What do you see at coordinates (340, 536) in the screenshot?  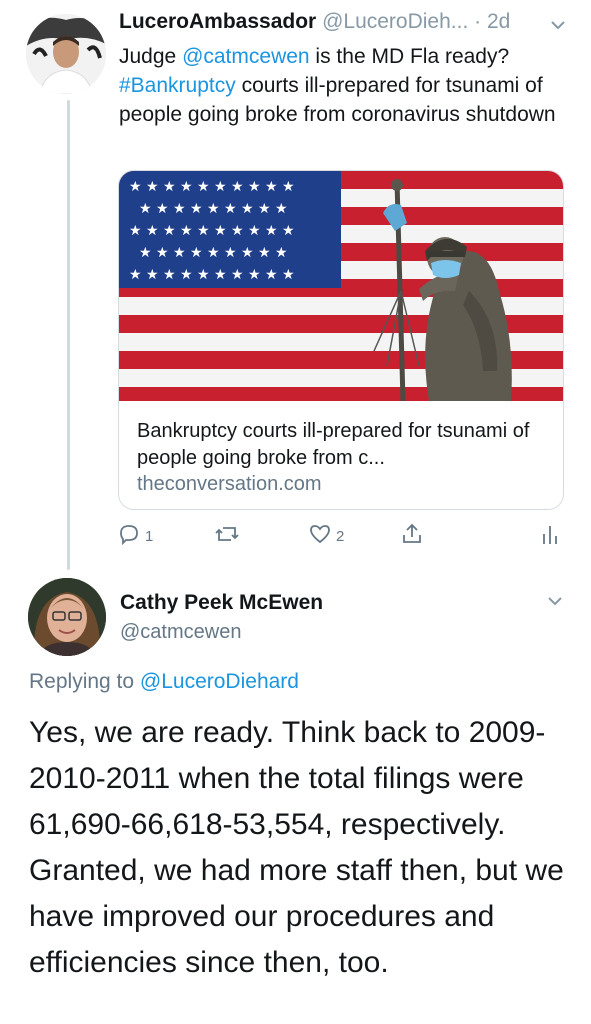 I see `like-count: 2` at bounding box center [340, 536].